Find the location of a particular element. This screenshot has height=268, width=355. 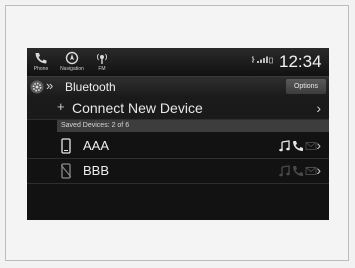

connected-phone-icon is located at coordinates (66, 146).